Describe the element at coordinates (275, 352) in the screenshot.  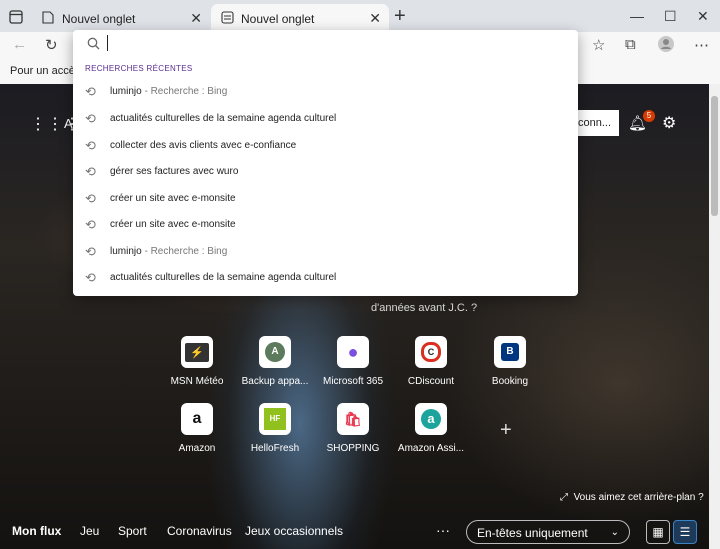
I see `backup-icon: A` at that location.